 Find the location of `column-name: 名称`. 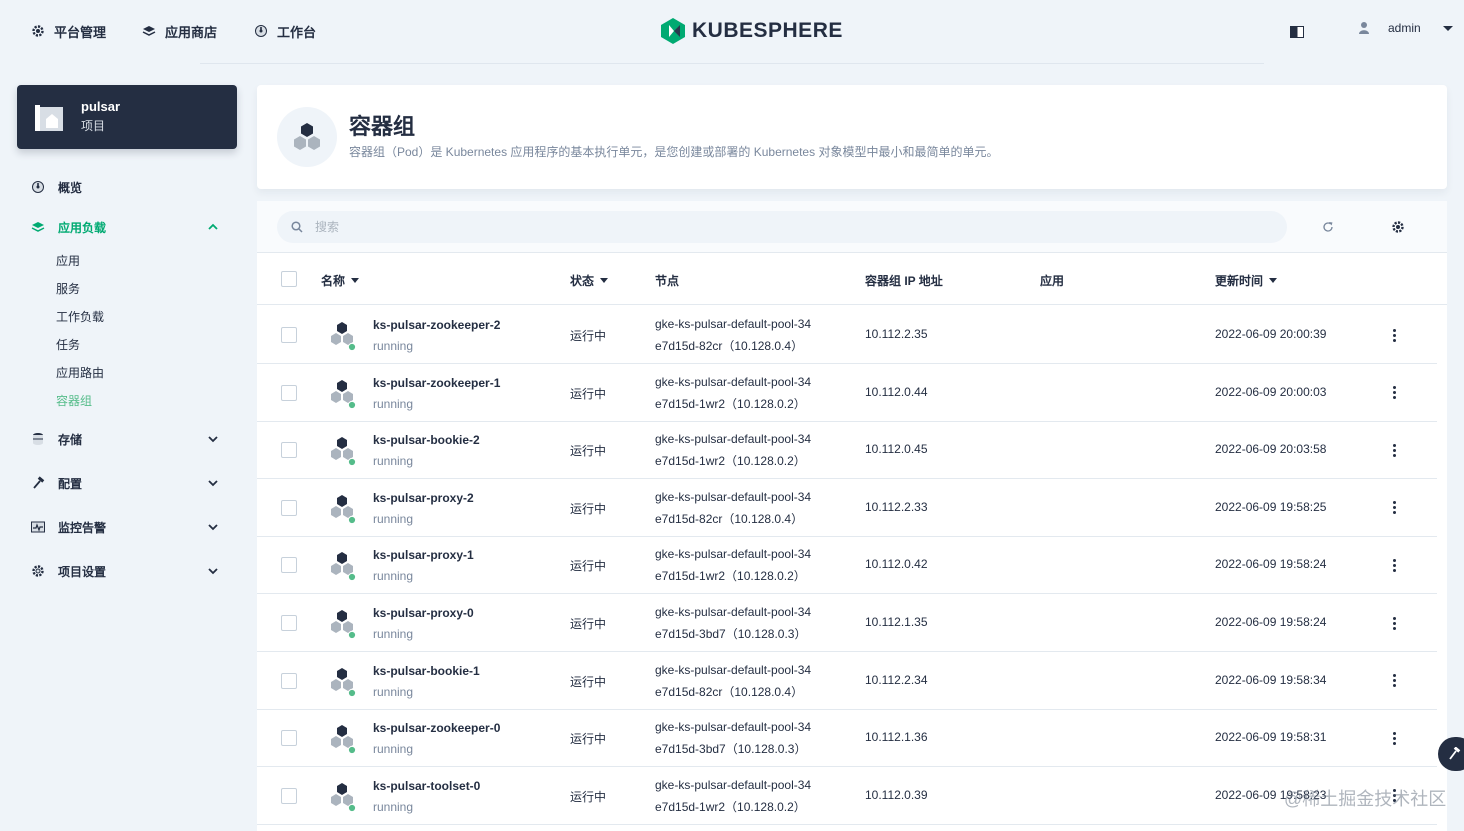

column-name: 名称 is located at coordinates (340, 280).